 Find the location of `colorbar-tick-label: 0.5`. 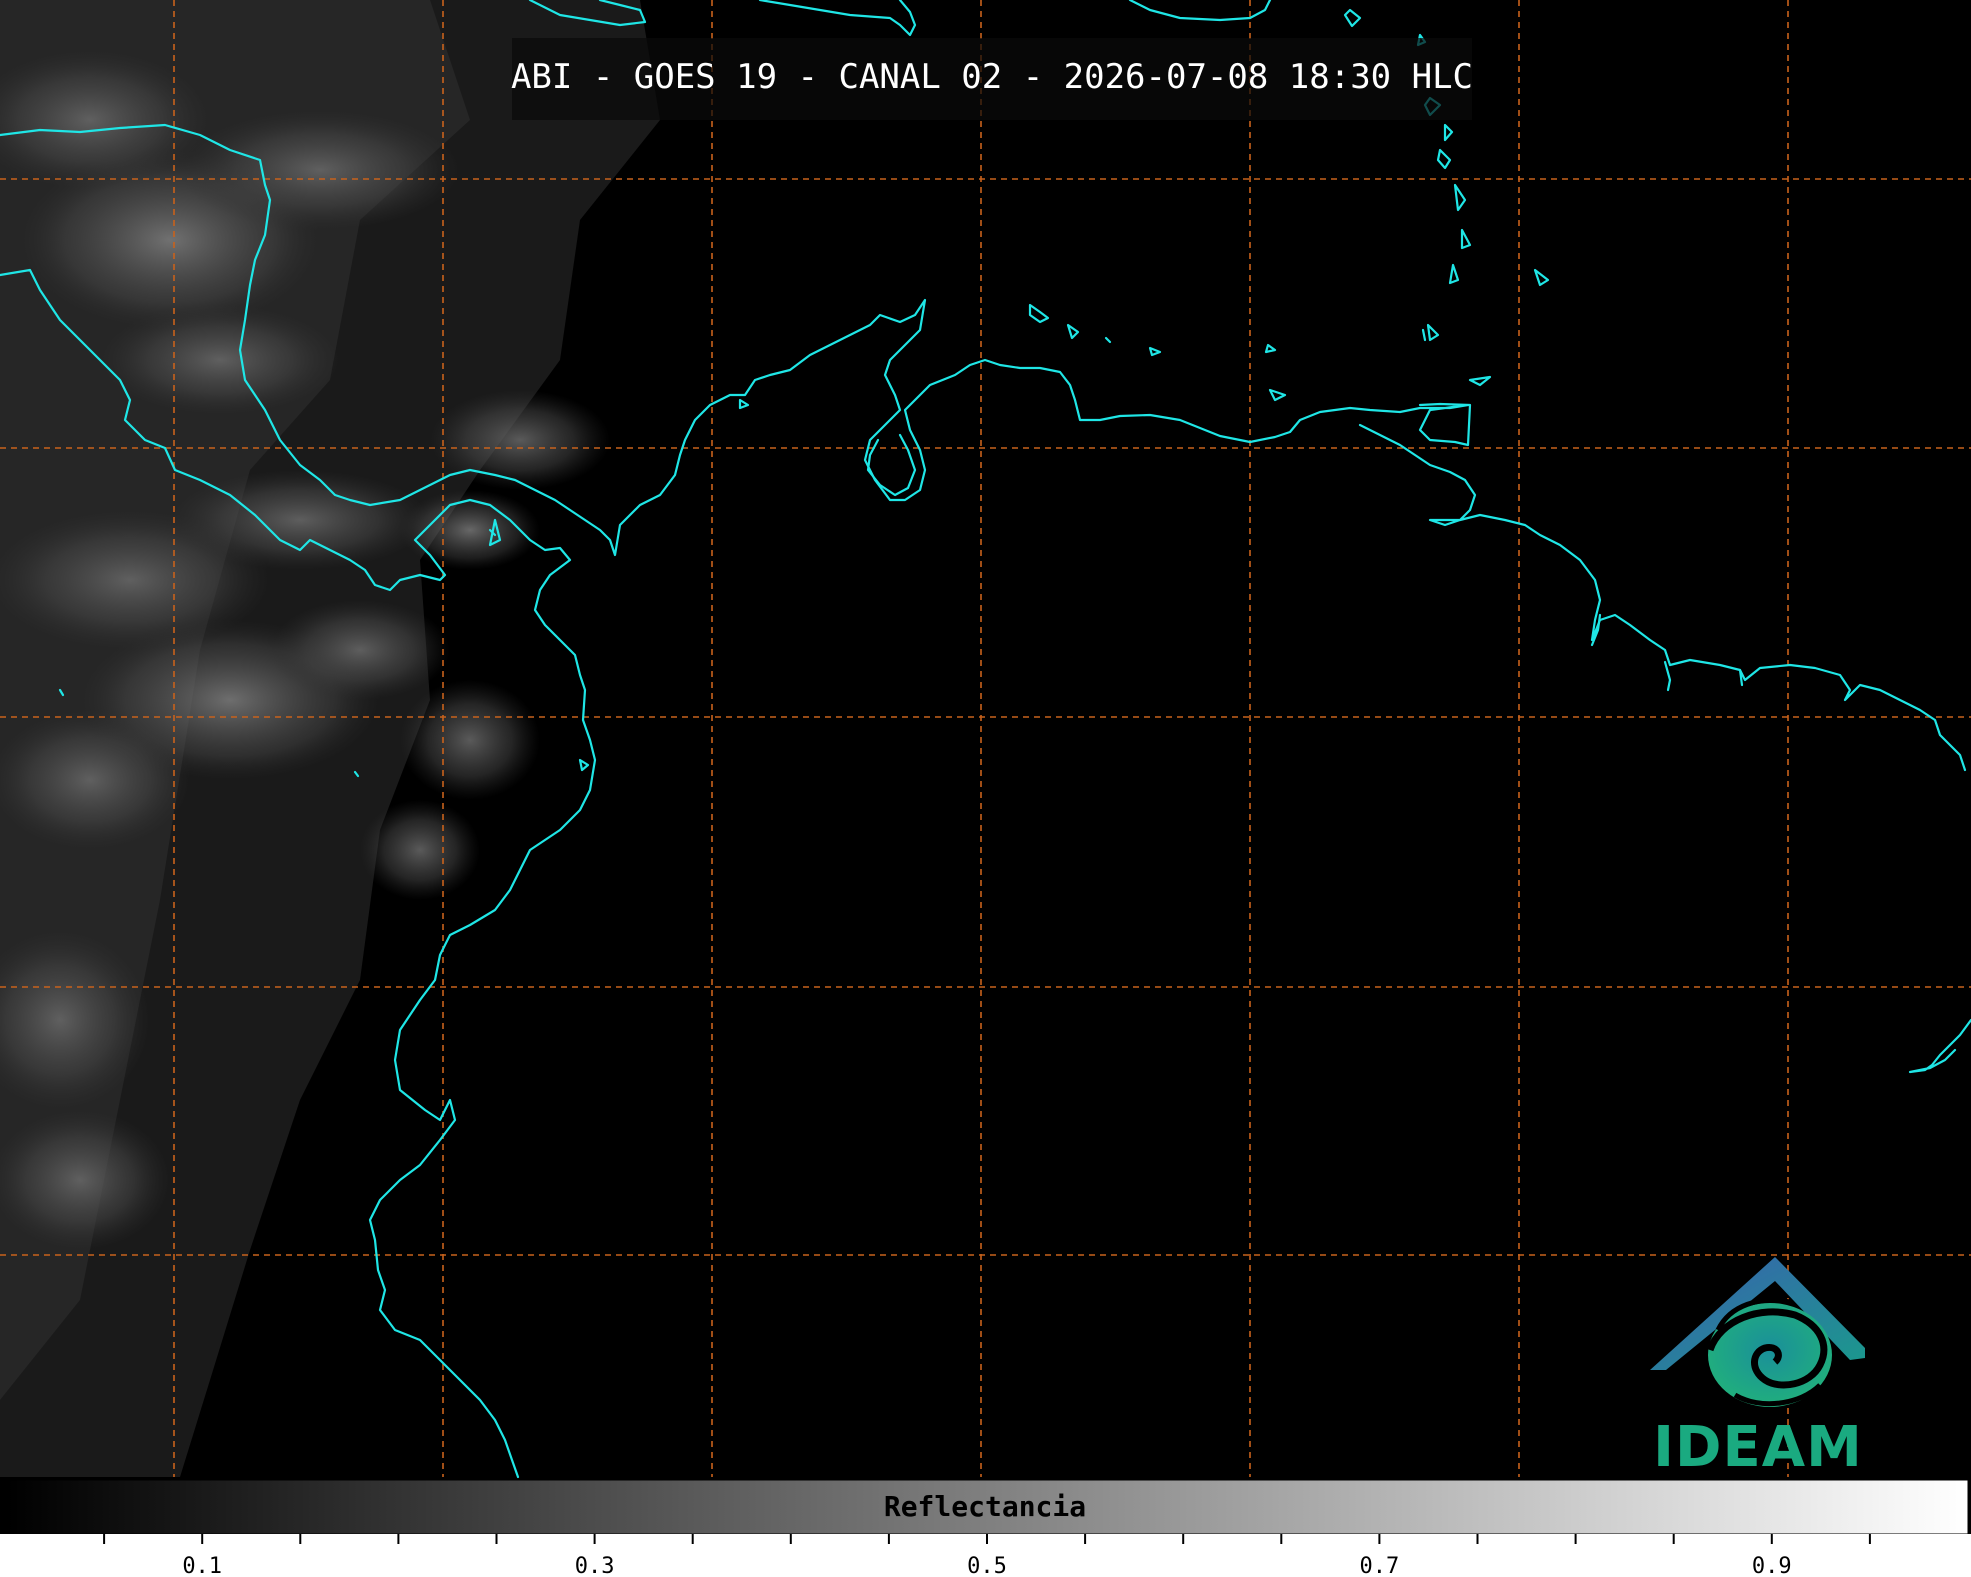

colorbar-tick-label: 0.5 is located at coordinates (987, 1565).